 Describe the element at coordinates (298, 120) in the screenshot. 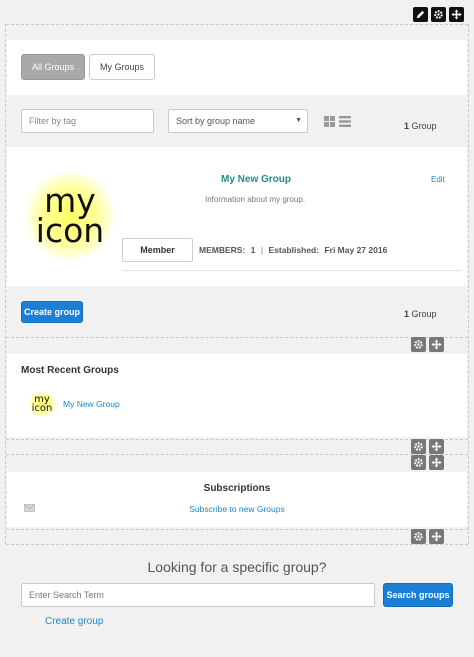

I see `caret-down-icon: ▼` at that location.